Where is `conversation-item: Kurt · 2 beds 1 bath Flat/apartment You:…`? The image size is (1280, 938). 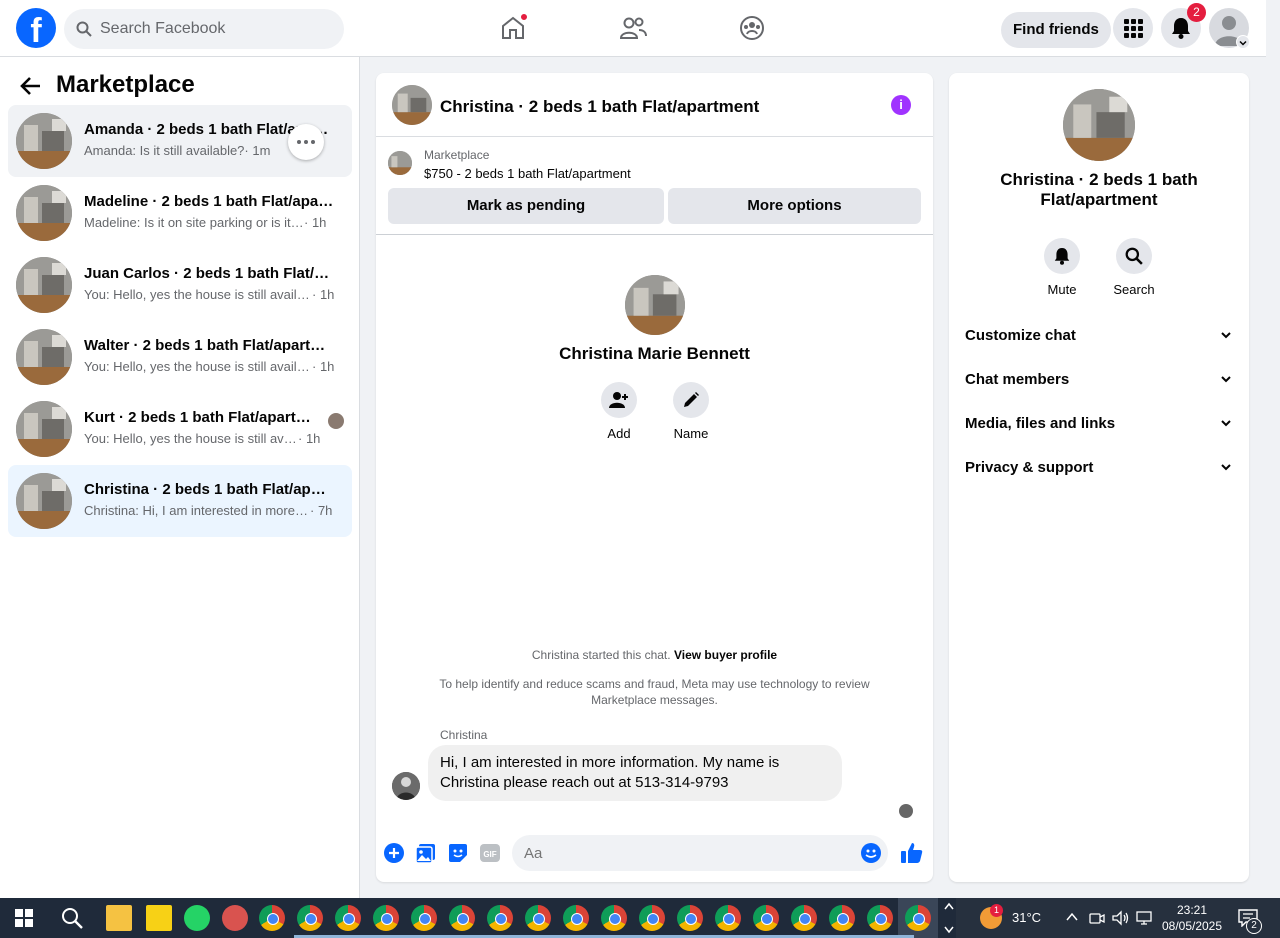 conversation-item: Kurt · 2 beds 1 bath Flat/apartment You:… is located at coordinates (180, 429).